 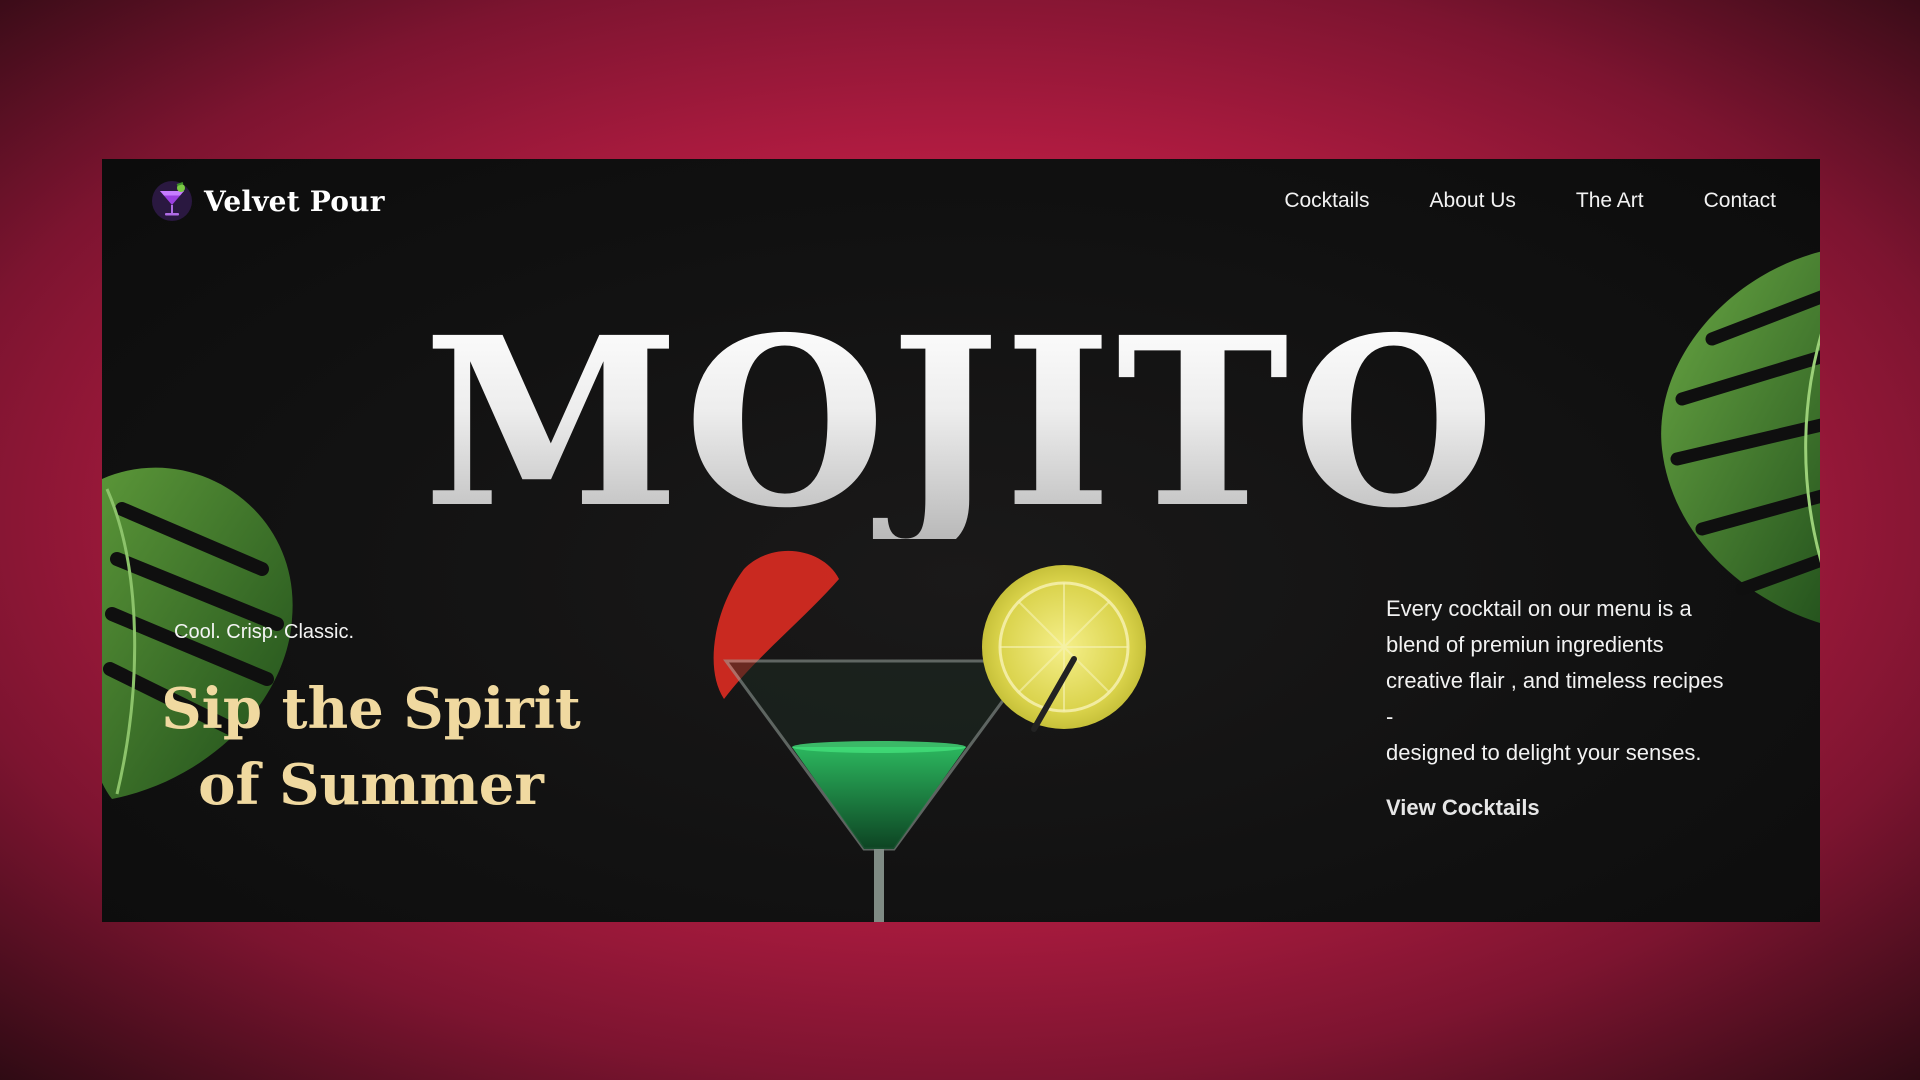 What do you see at coordinates (1530, 201) in the screenshot?
I see `main-nav: Cocktails About Us The Art Contact` at bounding box center [1530, 201].